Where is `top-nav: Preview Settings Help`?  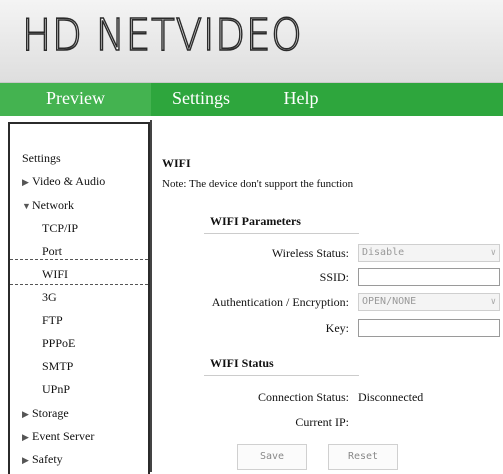 top-nav: Preview Settings Help is located at coordinates (251, 99).